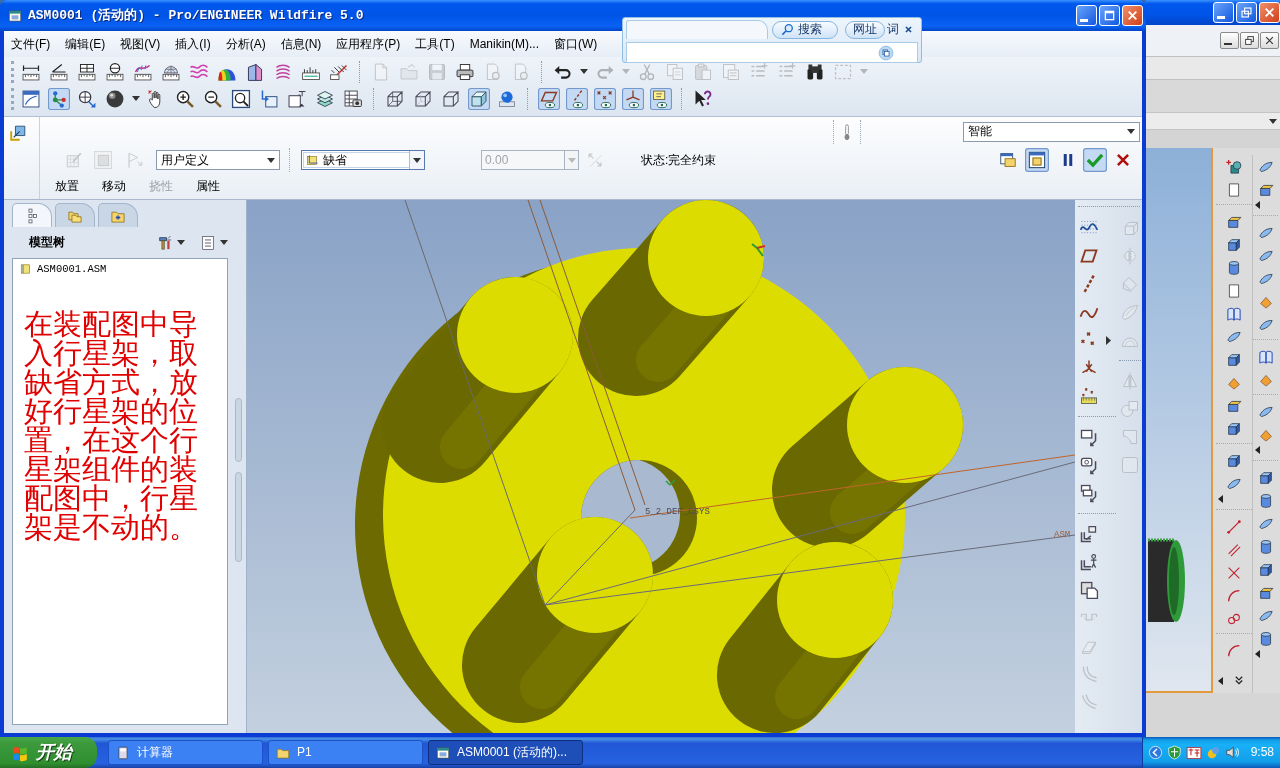 The width and height of the screenshot is (1280, 768). What do you see at coordinates (661, 98) in the screenshot?
I see `note-eye-icon` at bounding box center [661, 98].